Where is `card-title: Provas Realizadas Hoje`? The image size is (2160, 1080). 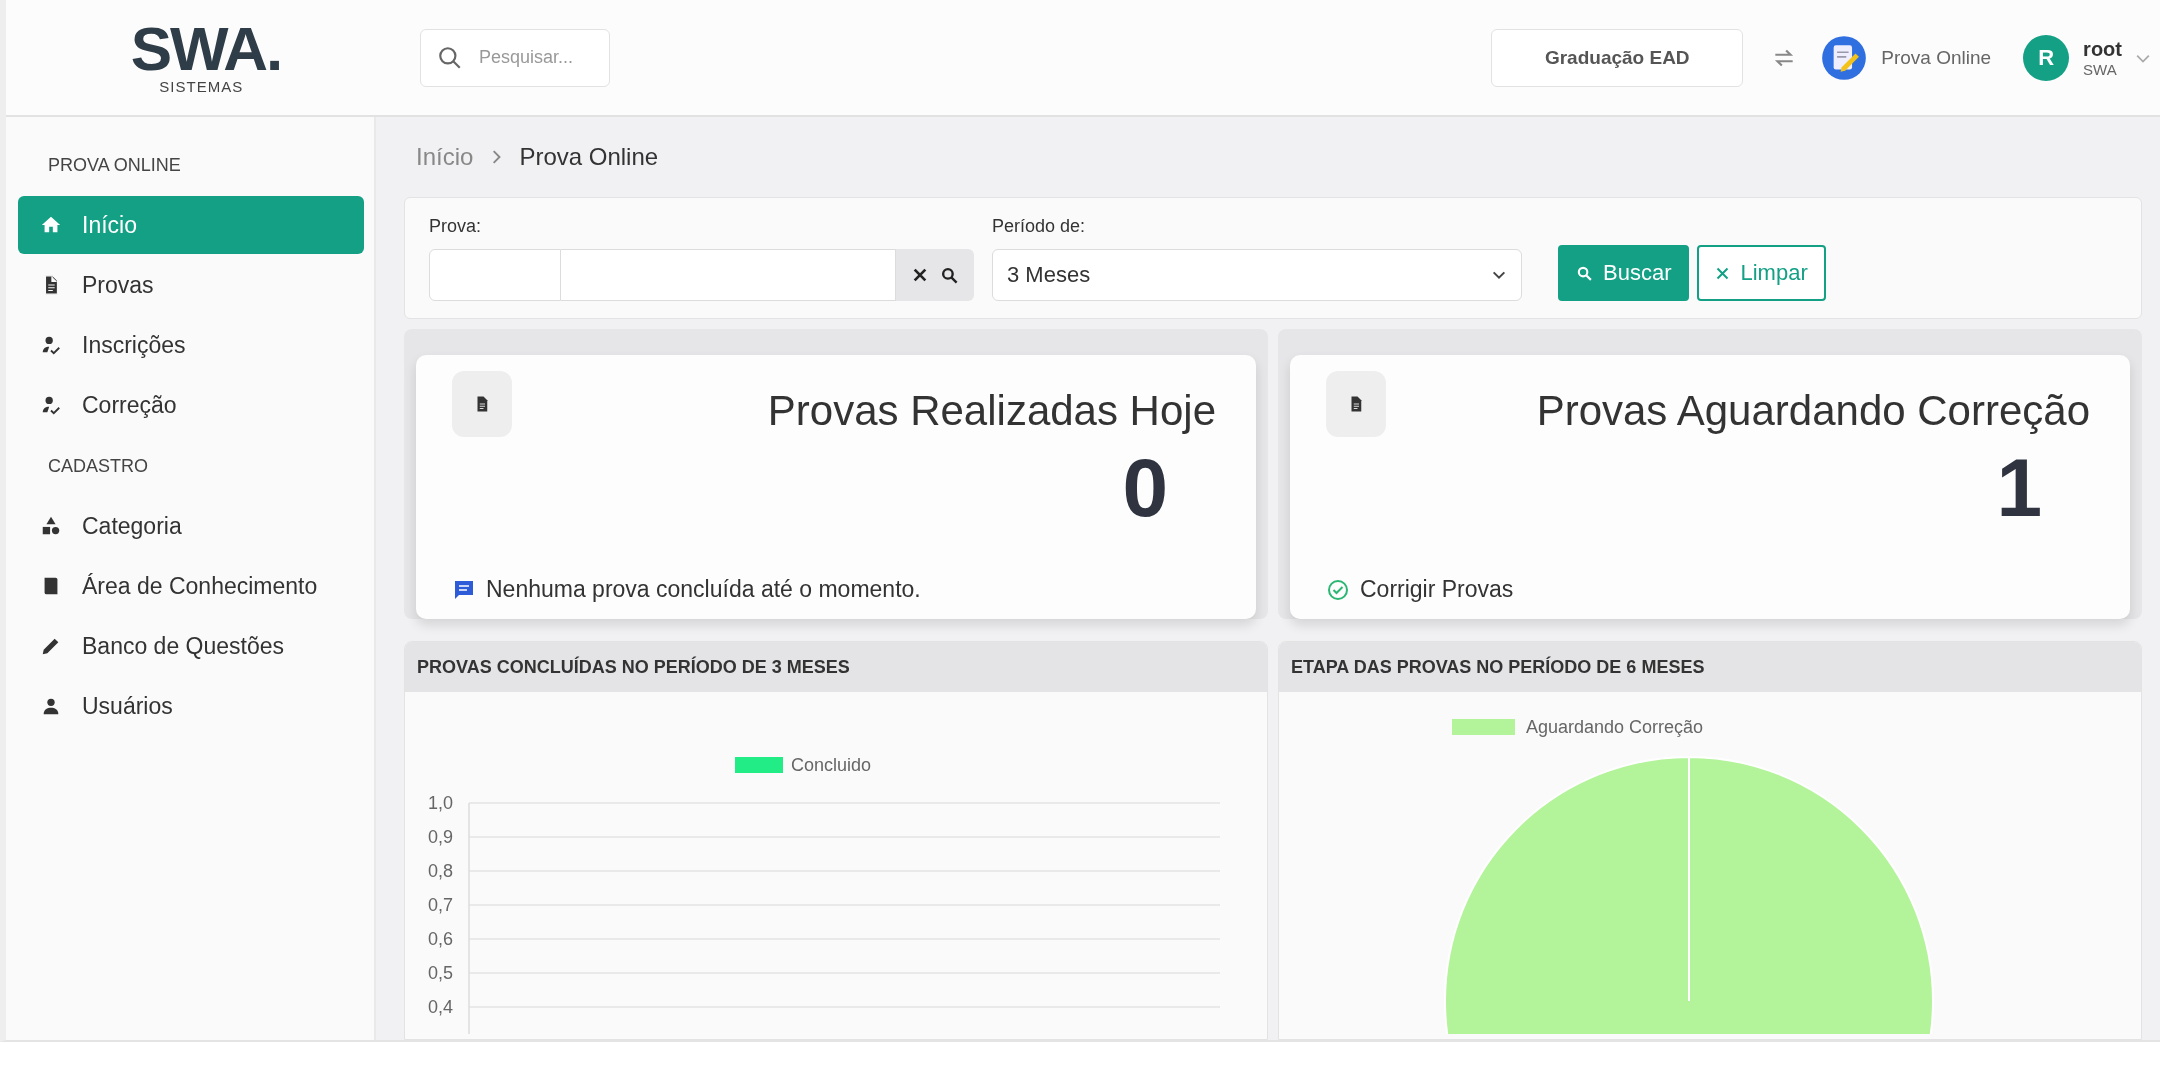
card-title: Provas Realizadas Hoje is located at coordinates (991, 411).